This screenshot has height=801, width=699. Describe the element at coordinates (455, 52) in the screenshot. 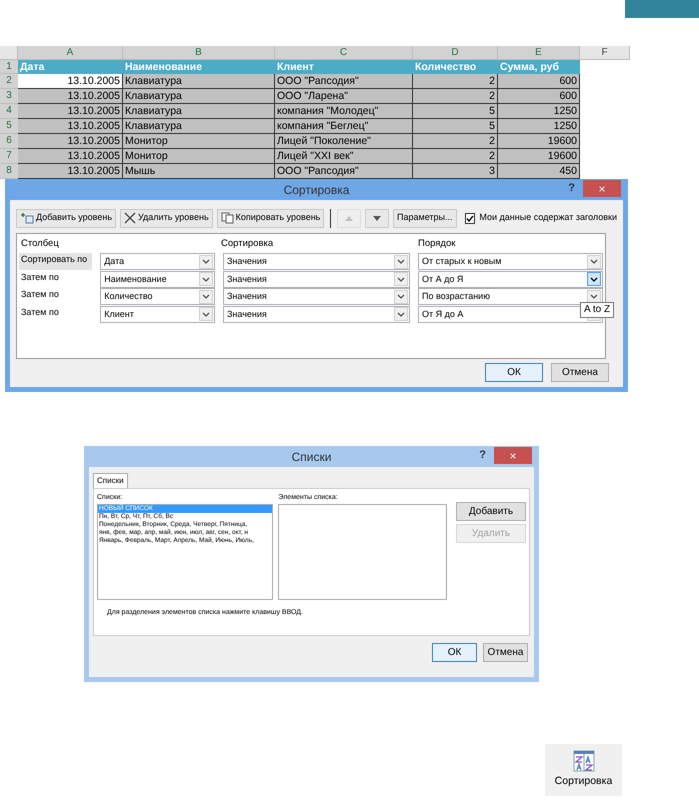

I see `column-header: D` at that location.